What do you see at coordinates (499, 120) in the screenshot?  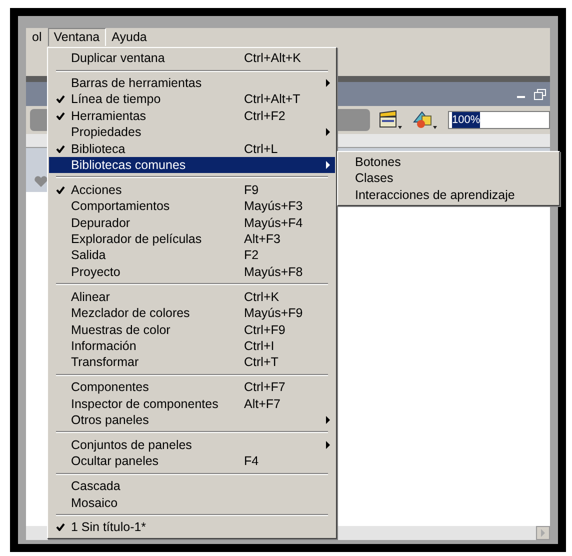 I see `zoom-field: 100%` at bounding box center [499, 120].